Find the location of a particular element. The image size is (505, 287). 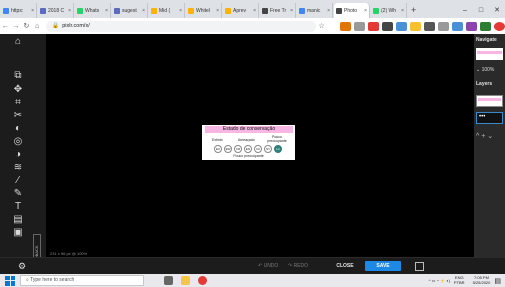

language-indicator: ENG PTBR is located at coordinates (459, 280).